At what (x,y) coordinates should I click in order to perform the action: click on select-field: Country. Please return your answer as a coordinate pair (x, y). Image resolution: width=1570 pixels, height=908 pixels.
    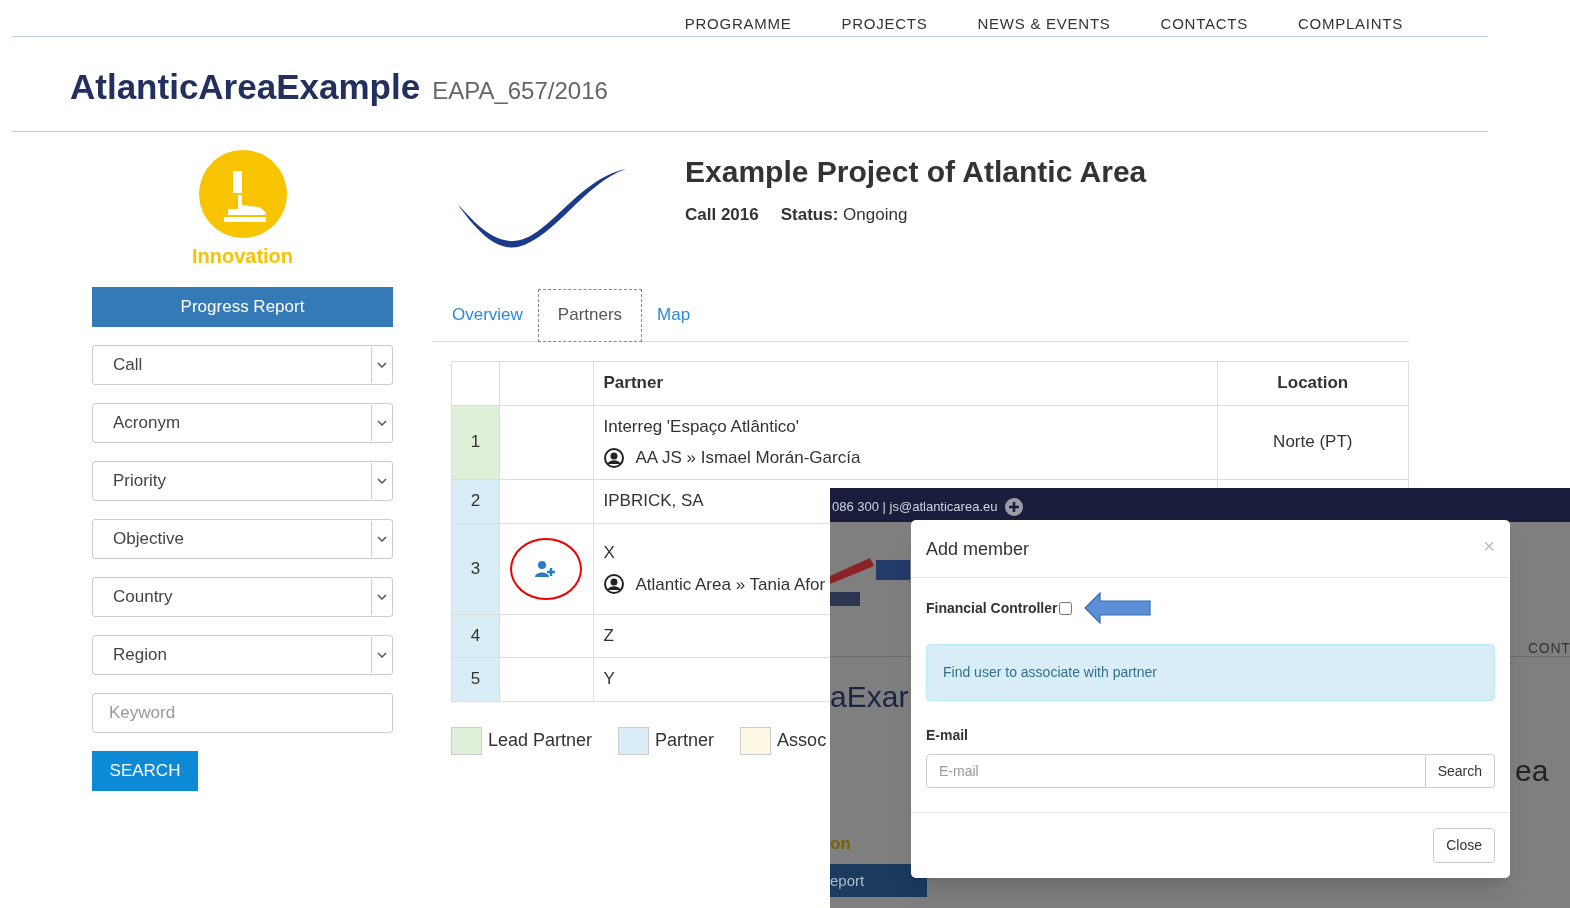
    Looking at the image, I should click on (242, 597).